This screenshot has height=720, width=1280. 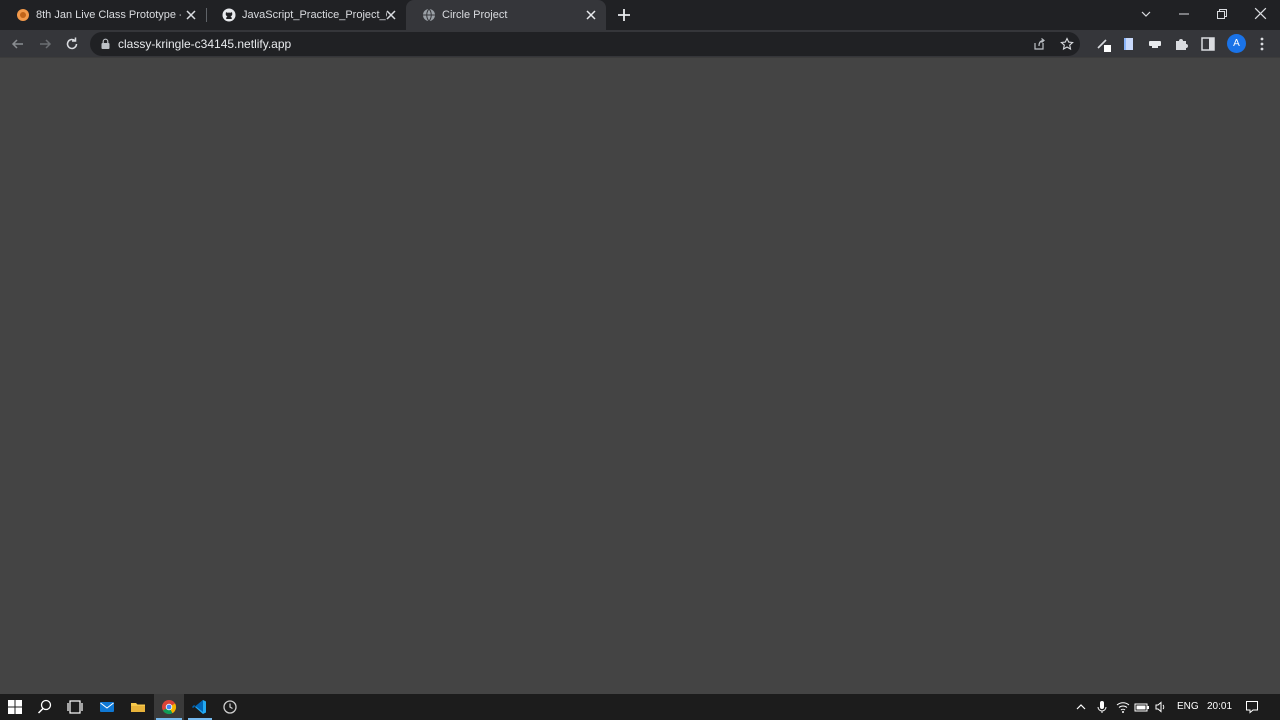 I want to click on vscode-icon, so click(x=199, y=707).